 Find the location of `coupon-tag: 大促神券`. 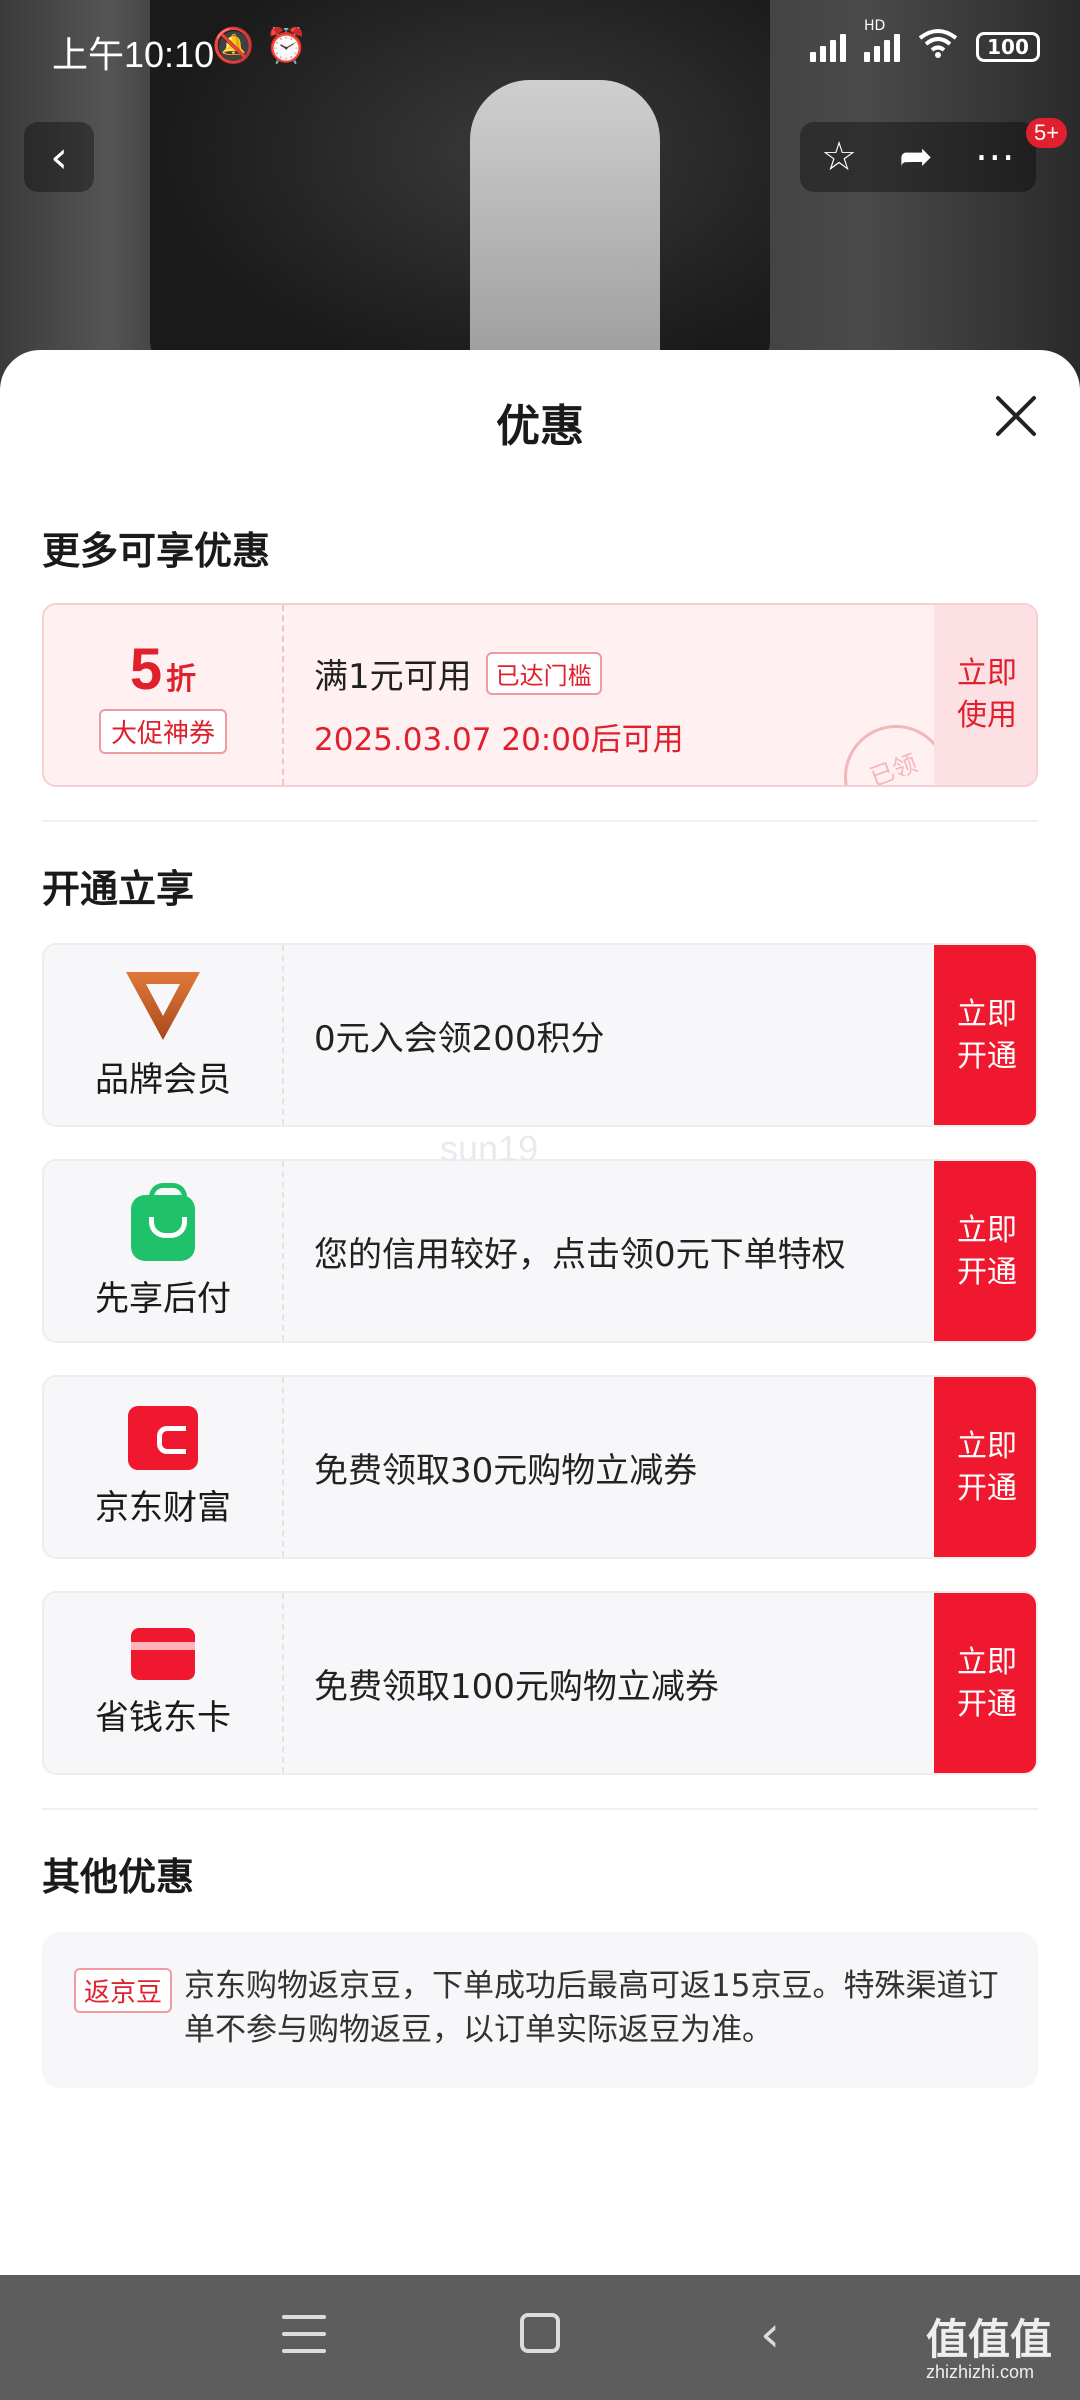

coupon-tag: 大促神券 is located at coordinates (162, 731).